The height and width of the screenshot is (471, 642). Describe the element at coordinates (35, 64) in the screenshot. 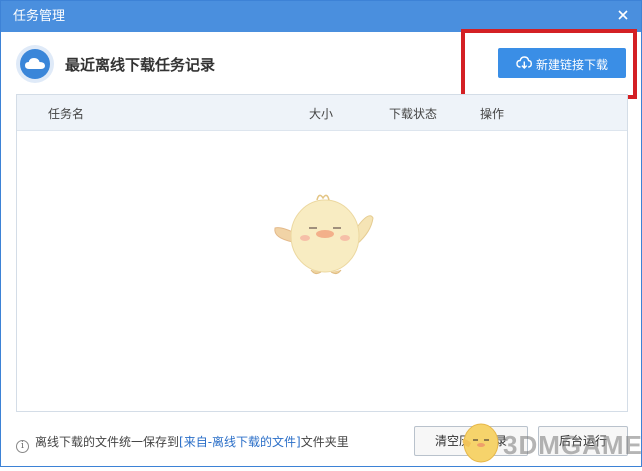

I see `cloud-icon` at that location.